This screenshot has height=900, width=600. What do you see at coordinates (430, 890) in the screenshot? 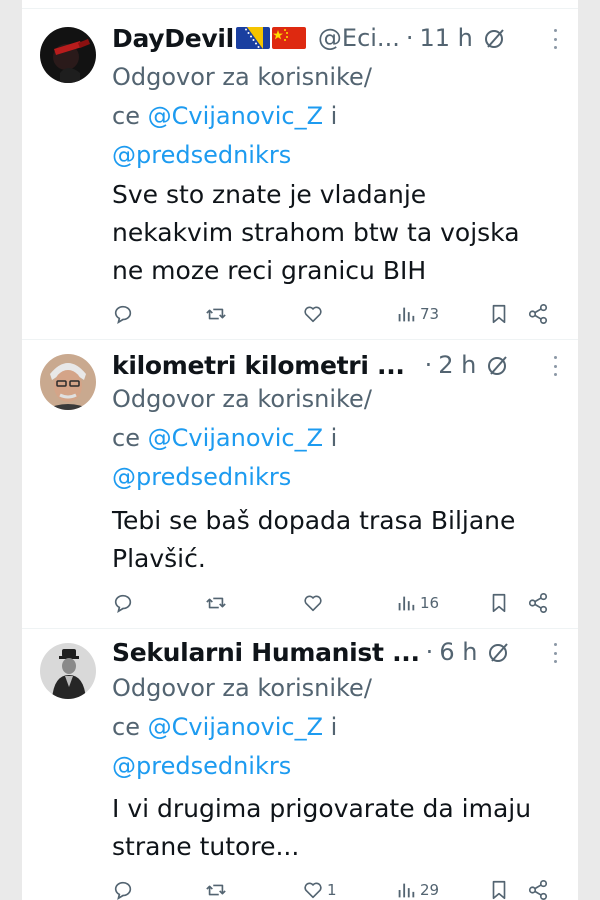
I see `view-count: 29` at bounding box center [430, 890].